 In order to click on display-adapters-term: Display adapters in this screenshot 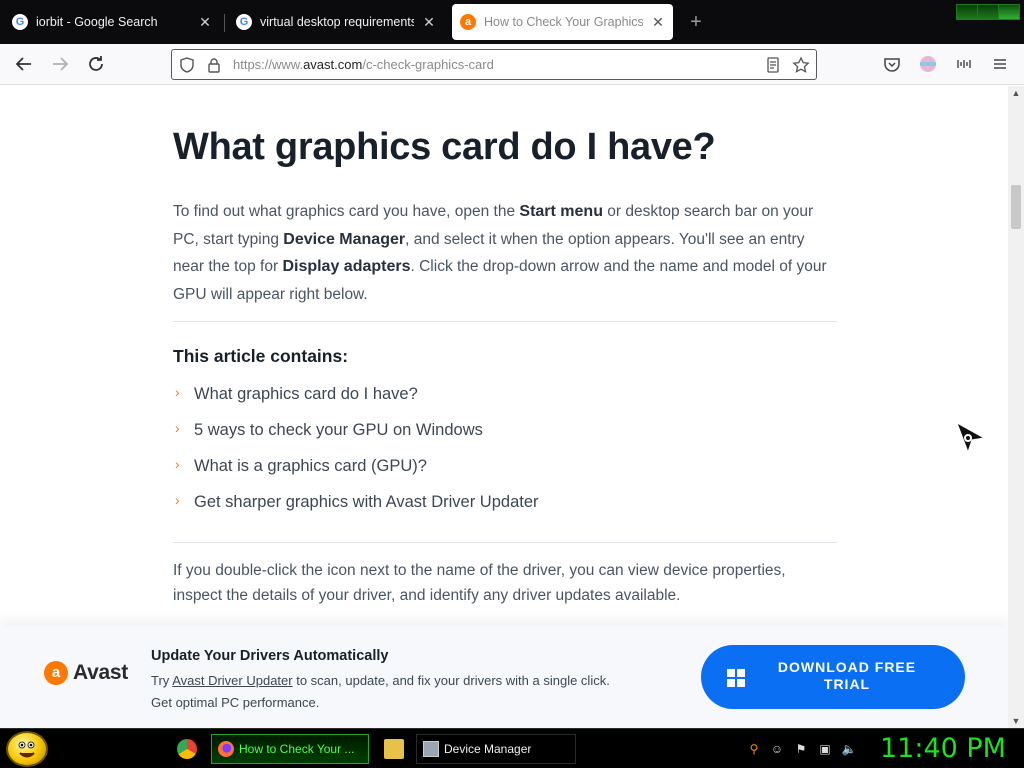, I will do `click(346, 266)`.